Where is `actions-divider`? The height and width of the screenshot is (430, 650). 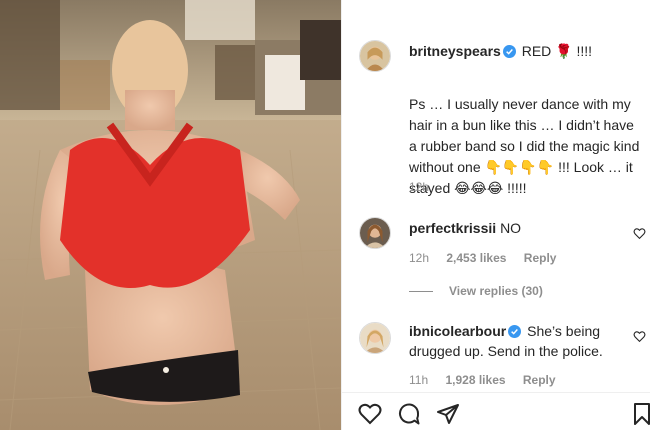 actions-divider is located at coordinates (496, 392).